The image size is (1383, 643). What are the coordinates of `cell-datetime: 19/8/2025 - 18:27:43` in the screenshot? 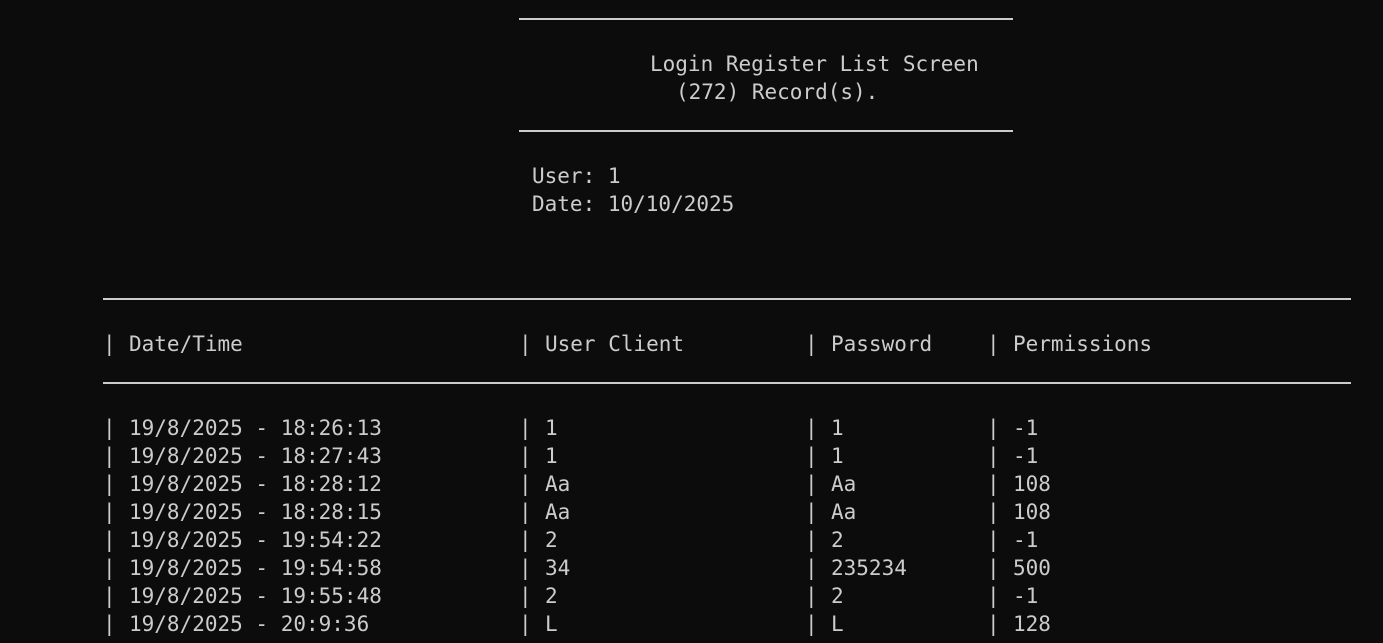 It's located at (255, 456).